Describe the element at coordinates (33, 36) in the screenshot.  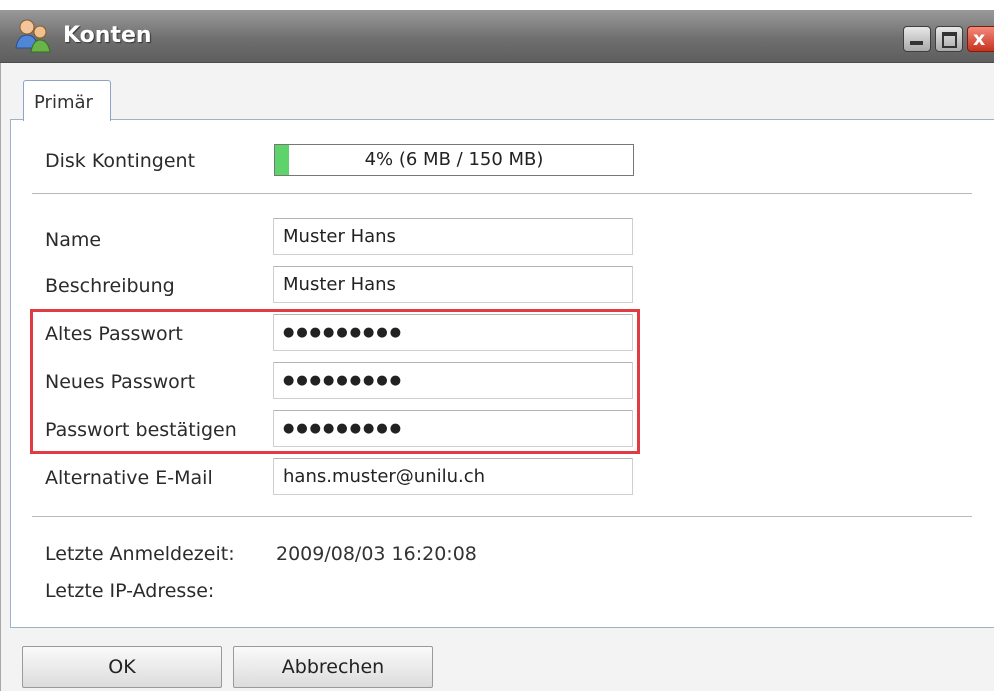
I see `user-accounts-icon` at that location.